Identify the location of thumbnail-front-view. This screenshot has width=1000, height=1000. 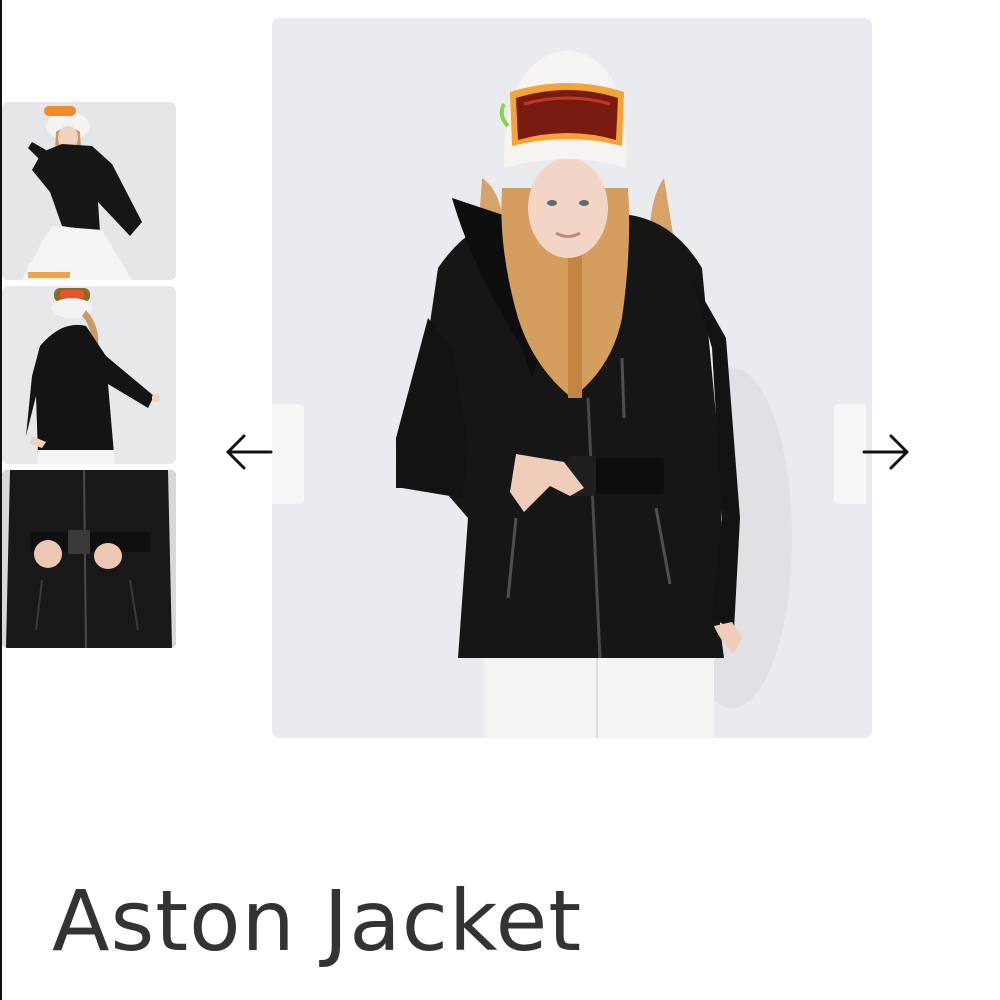
(89, 191).